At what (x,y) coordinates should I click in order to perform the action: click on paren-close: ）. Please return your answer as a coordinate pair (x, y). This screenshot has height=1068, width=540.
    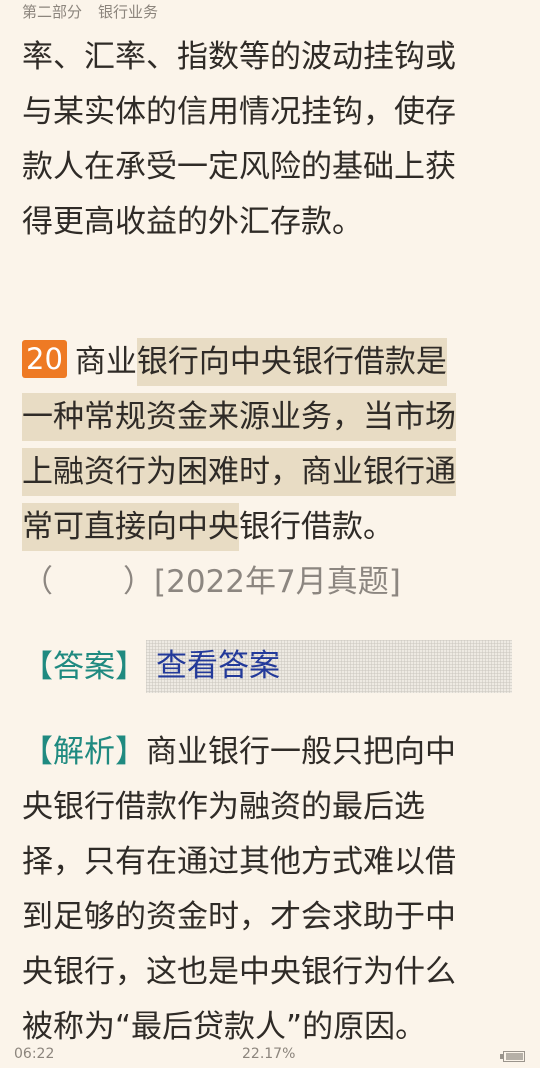
    Looking at the image, I should click on (138, 582).